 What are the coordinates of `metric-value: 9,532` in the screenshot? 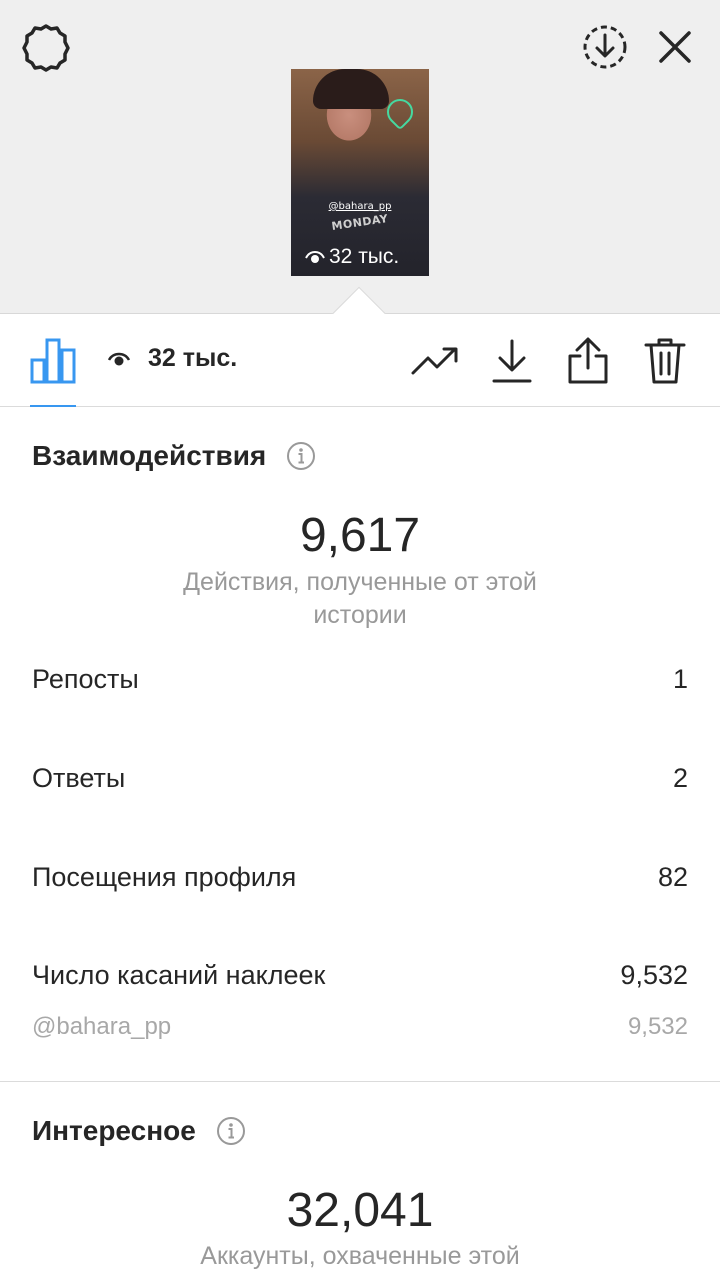 It's located at (654, 975).